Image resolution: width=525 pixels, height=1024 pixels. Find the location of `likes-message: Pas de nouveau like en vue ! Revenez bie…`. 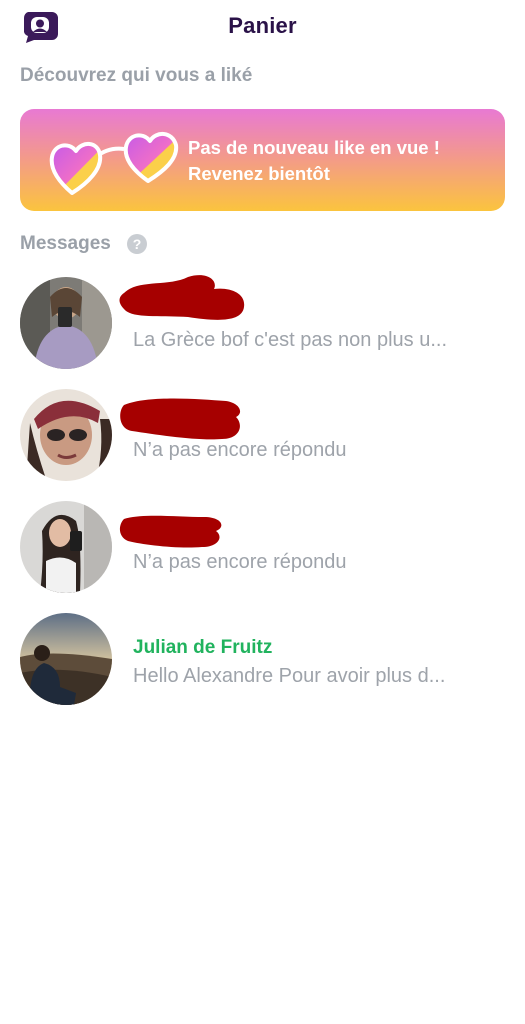

likes-message: Pas de nouveau like en vue ! Revenez bie… is located at coordinates (314, 161).